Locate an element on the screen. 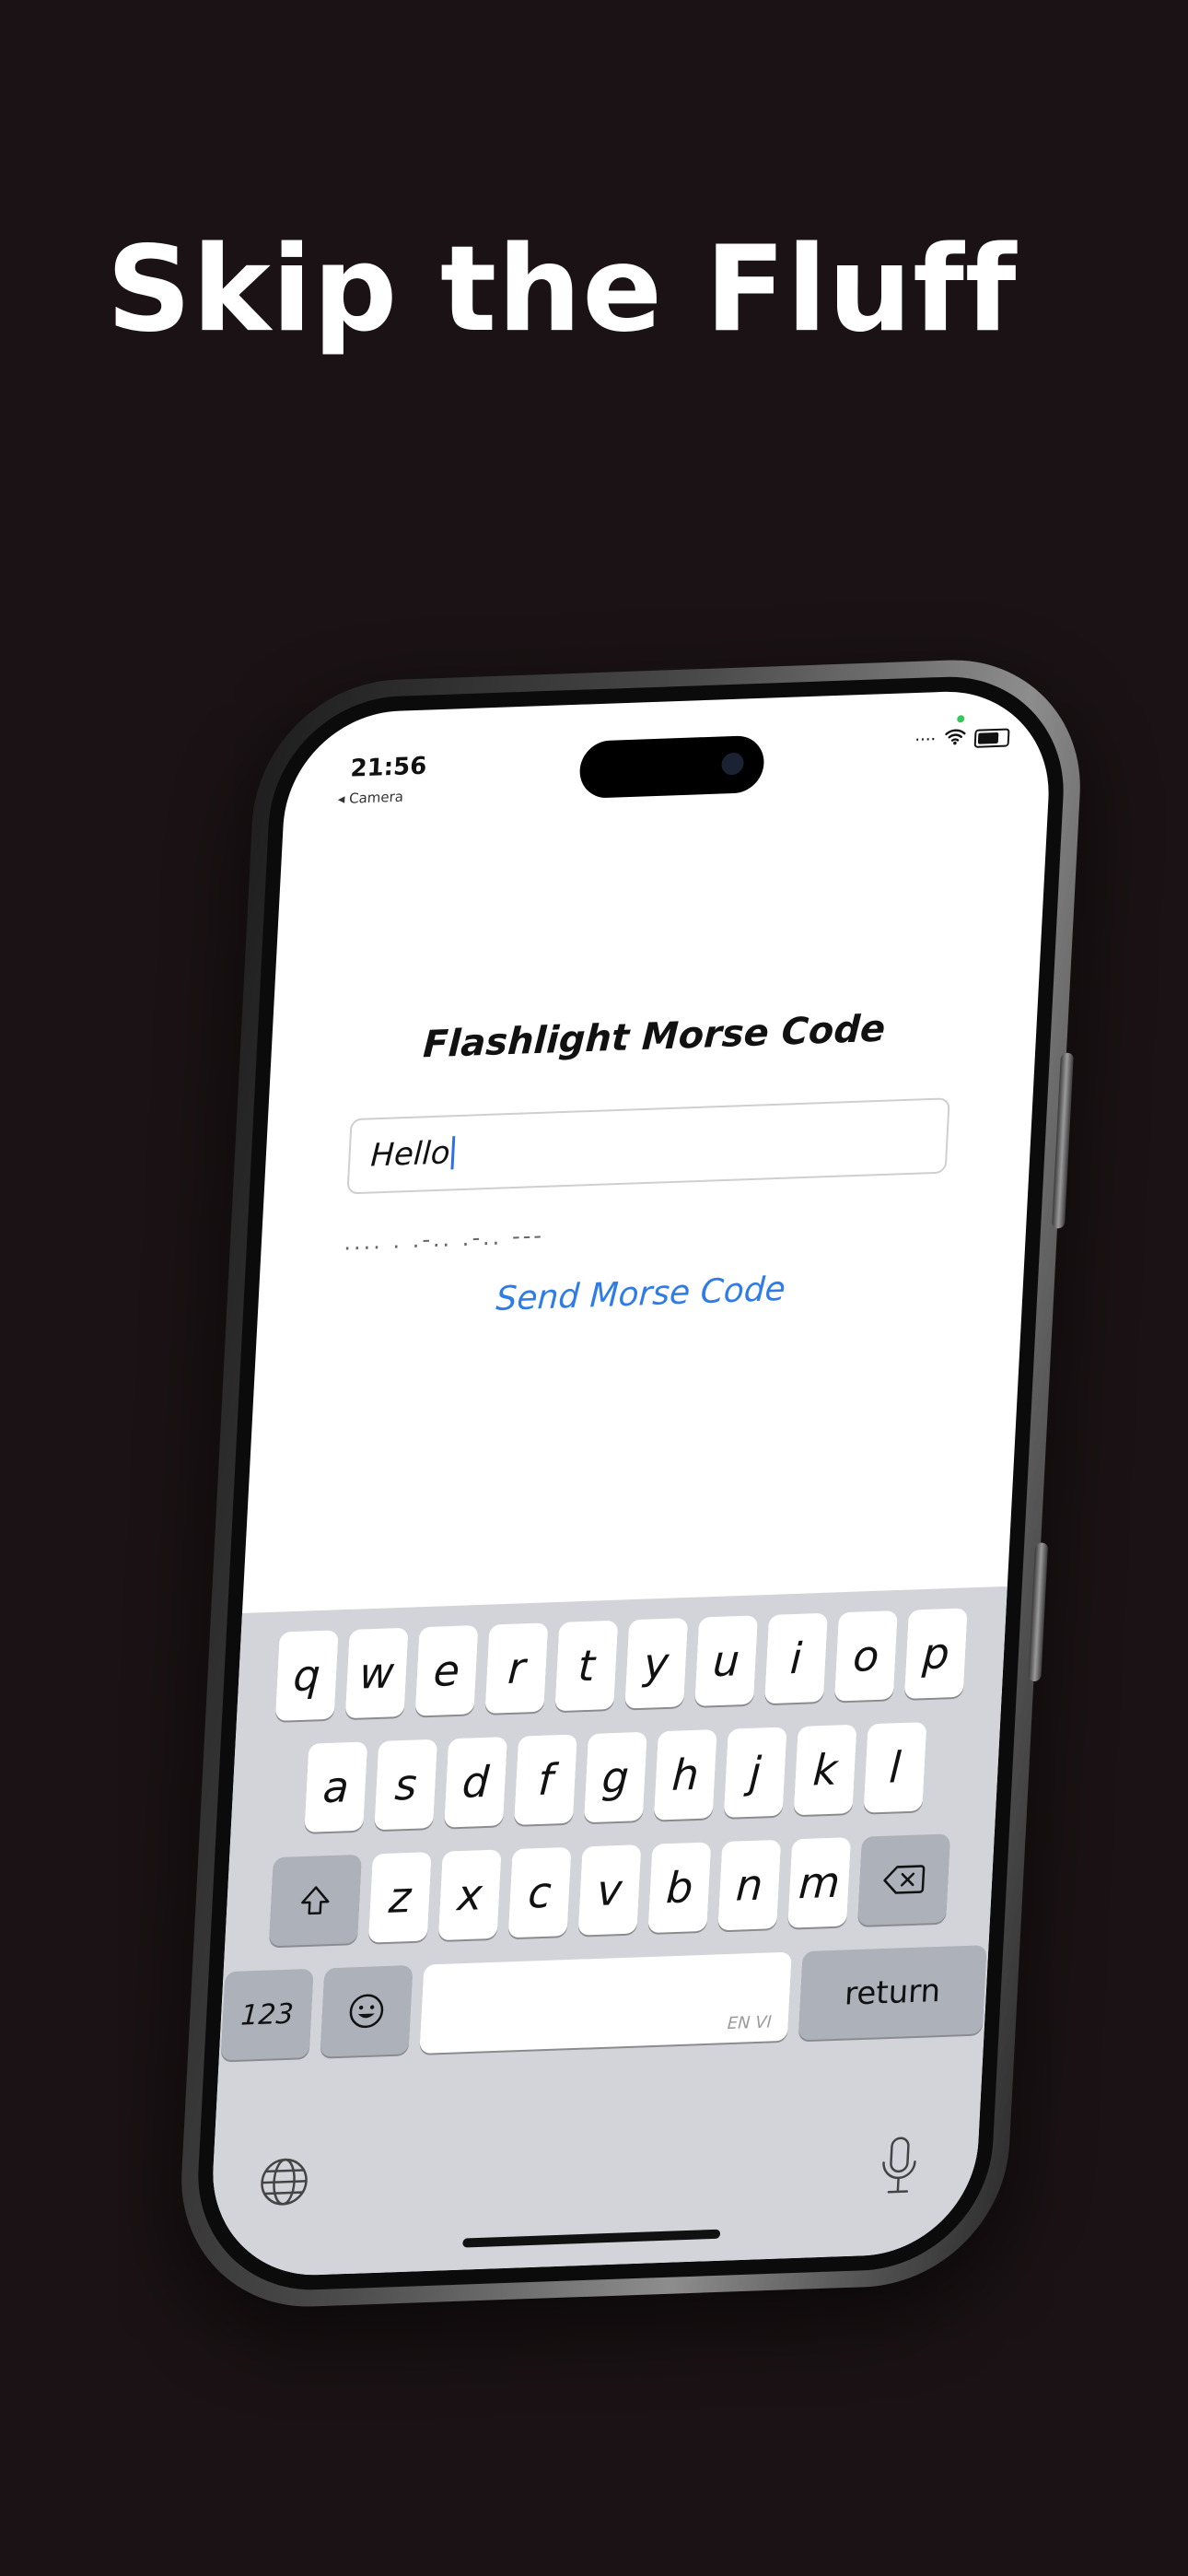  shift-icon is located at coordinates (315, 1900).